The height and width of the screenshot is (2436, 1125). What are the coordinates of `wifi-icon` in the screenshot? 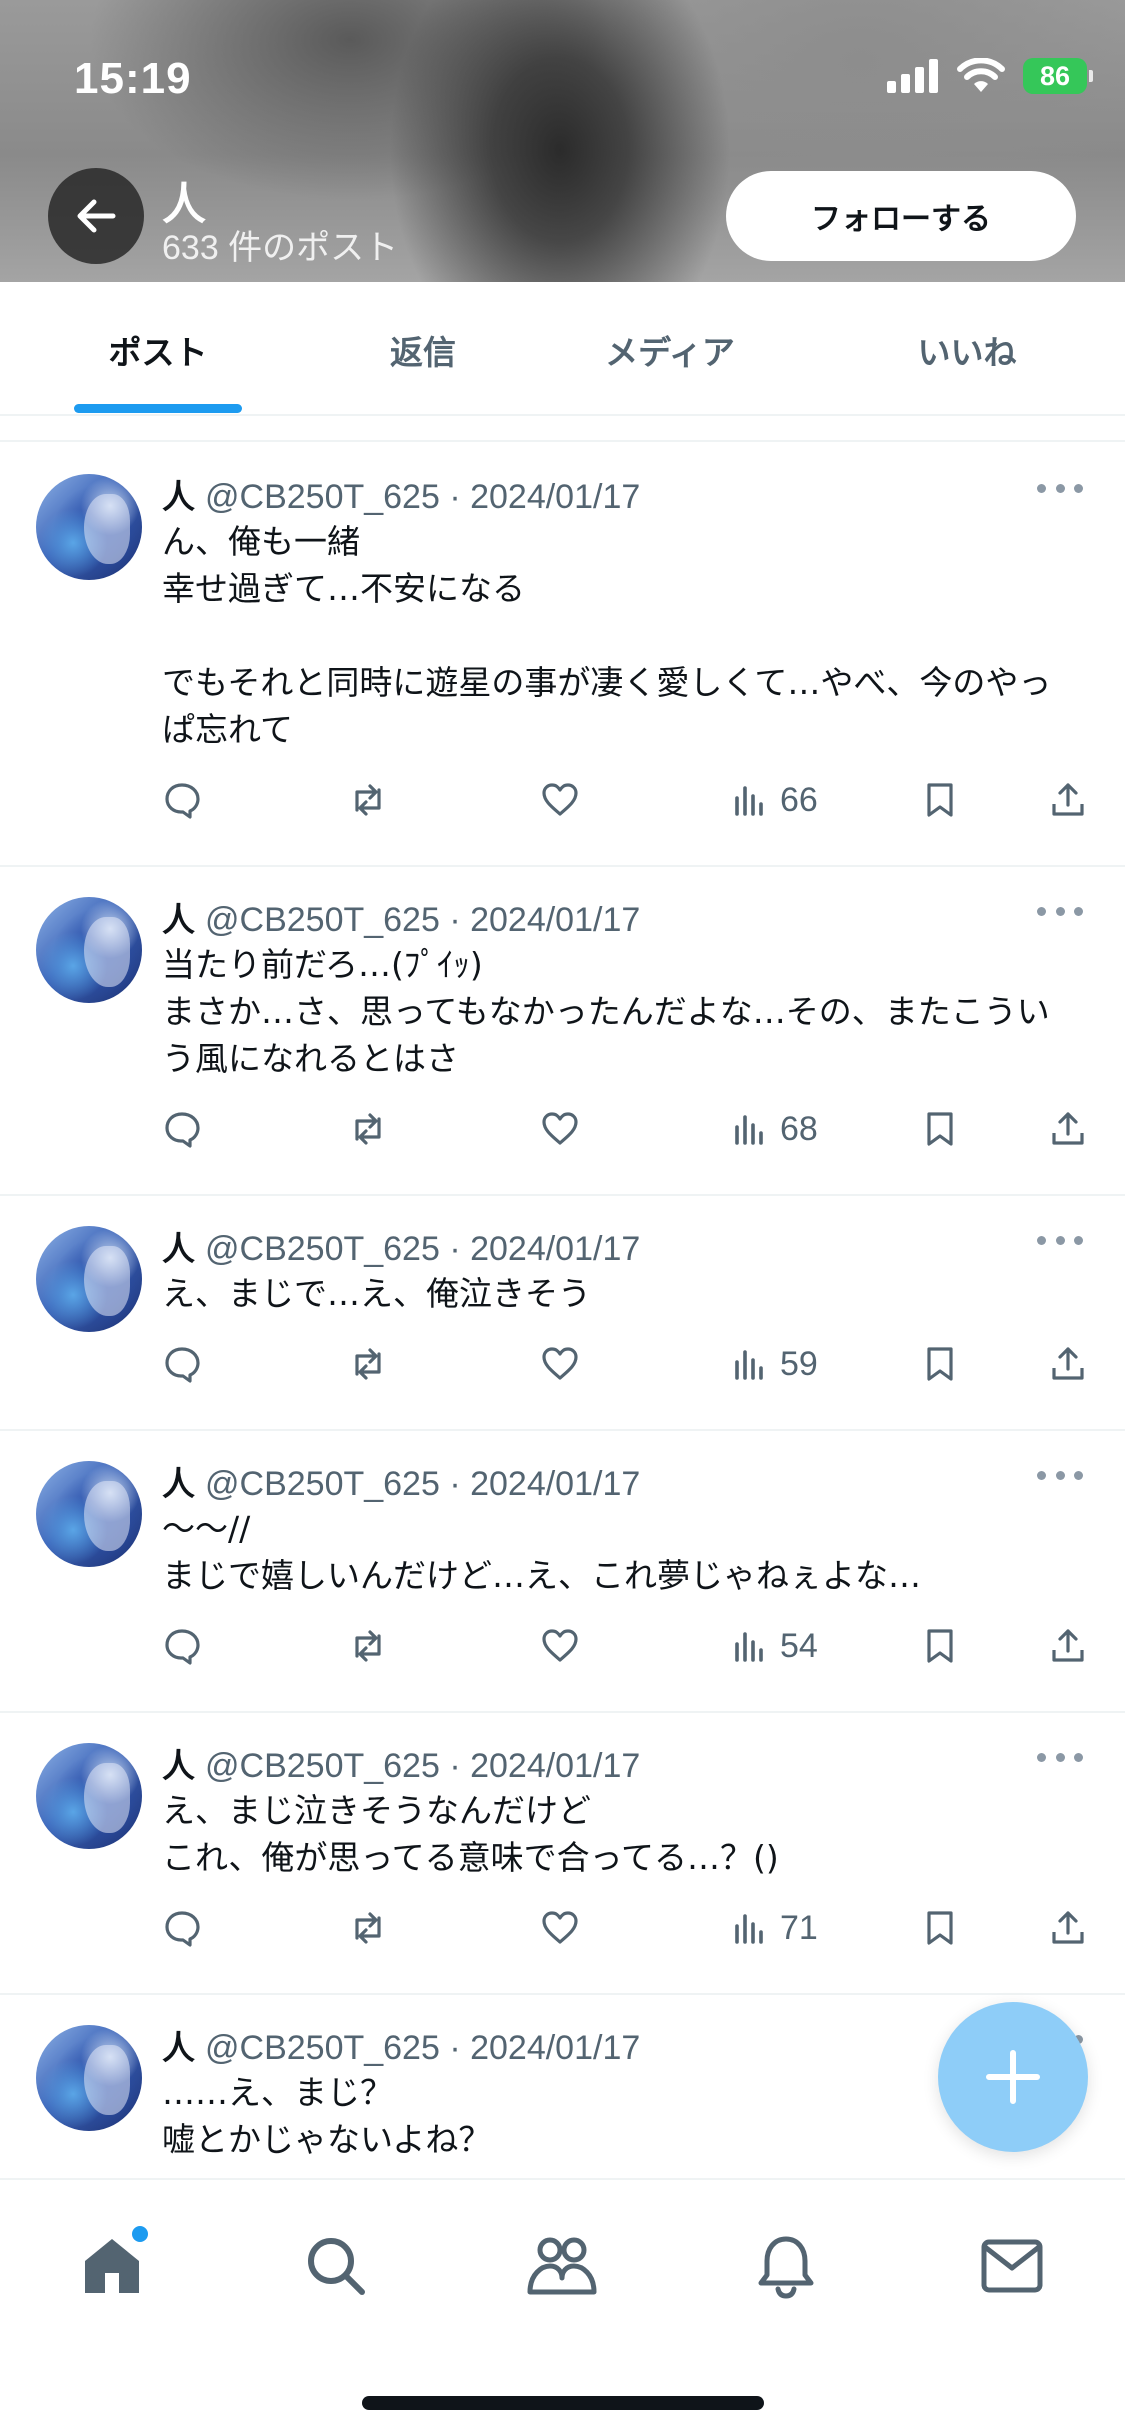 It's located at (981, 75).